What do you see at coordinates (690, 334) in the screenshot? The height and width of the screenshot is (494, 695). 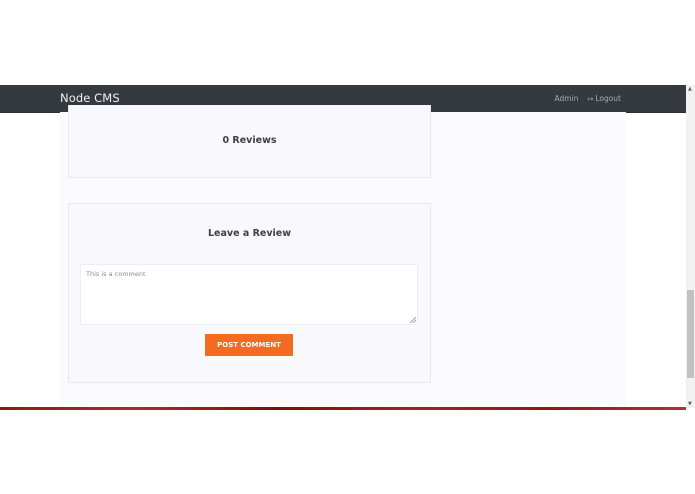 I see `scrollbar-thumb` at bounding box center [690, 334].